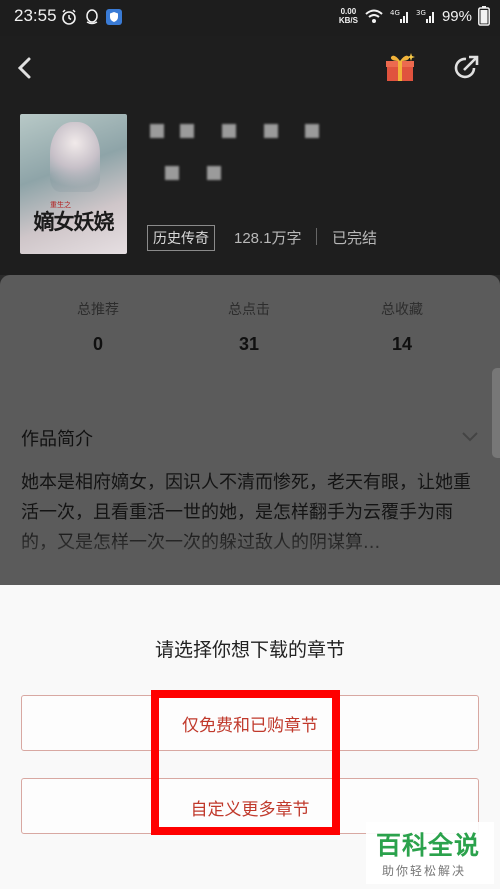 The width and height of the screenshot is (500, 889). Describe the element at coordinates (26, 68) in the screenshot. I see `chevron-left-icon` at that location.